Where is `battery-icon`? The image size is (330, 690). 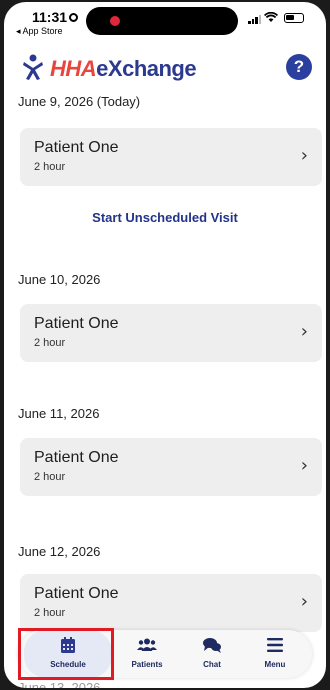 battery-icon is located at coordinates (294, 18).